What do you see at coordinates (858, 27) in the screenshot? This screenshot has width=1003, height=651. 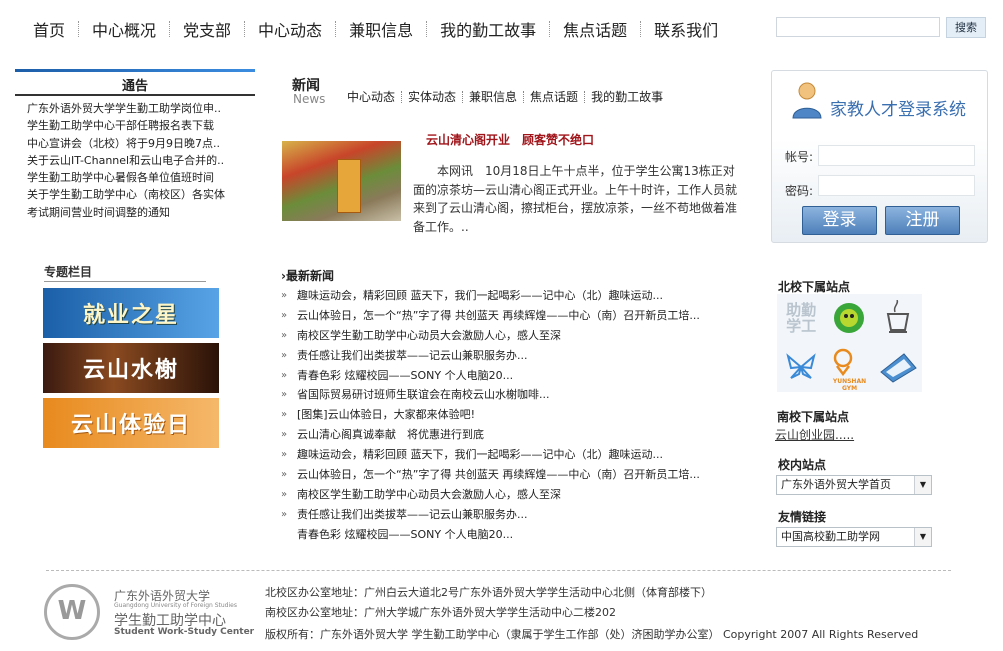 I see `search-input` at bounding box center [858, 27].